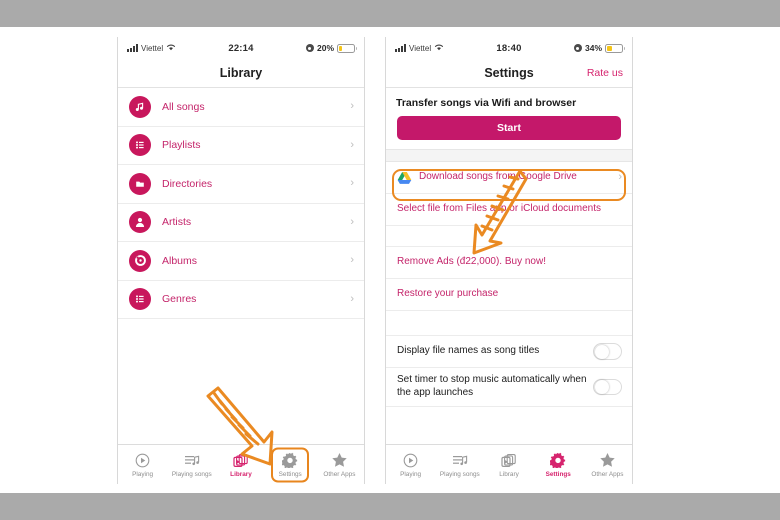 This screenshot has height=520, width=780. Describe the element at coordinates (605, 73) in the screenshot. I see `rate-us-button: Rate us` at that location.